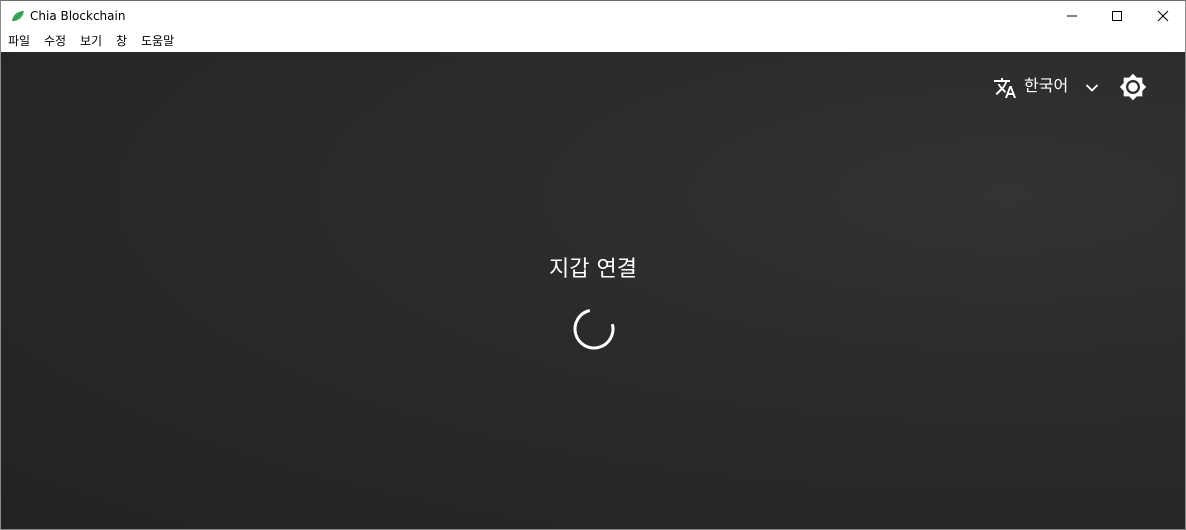 This screenshot has width=1186, height=530. Describe the element at coordinates (78, 16) in the screenshot. I see `window-title: Chia Blockchain` at that location.